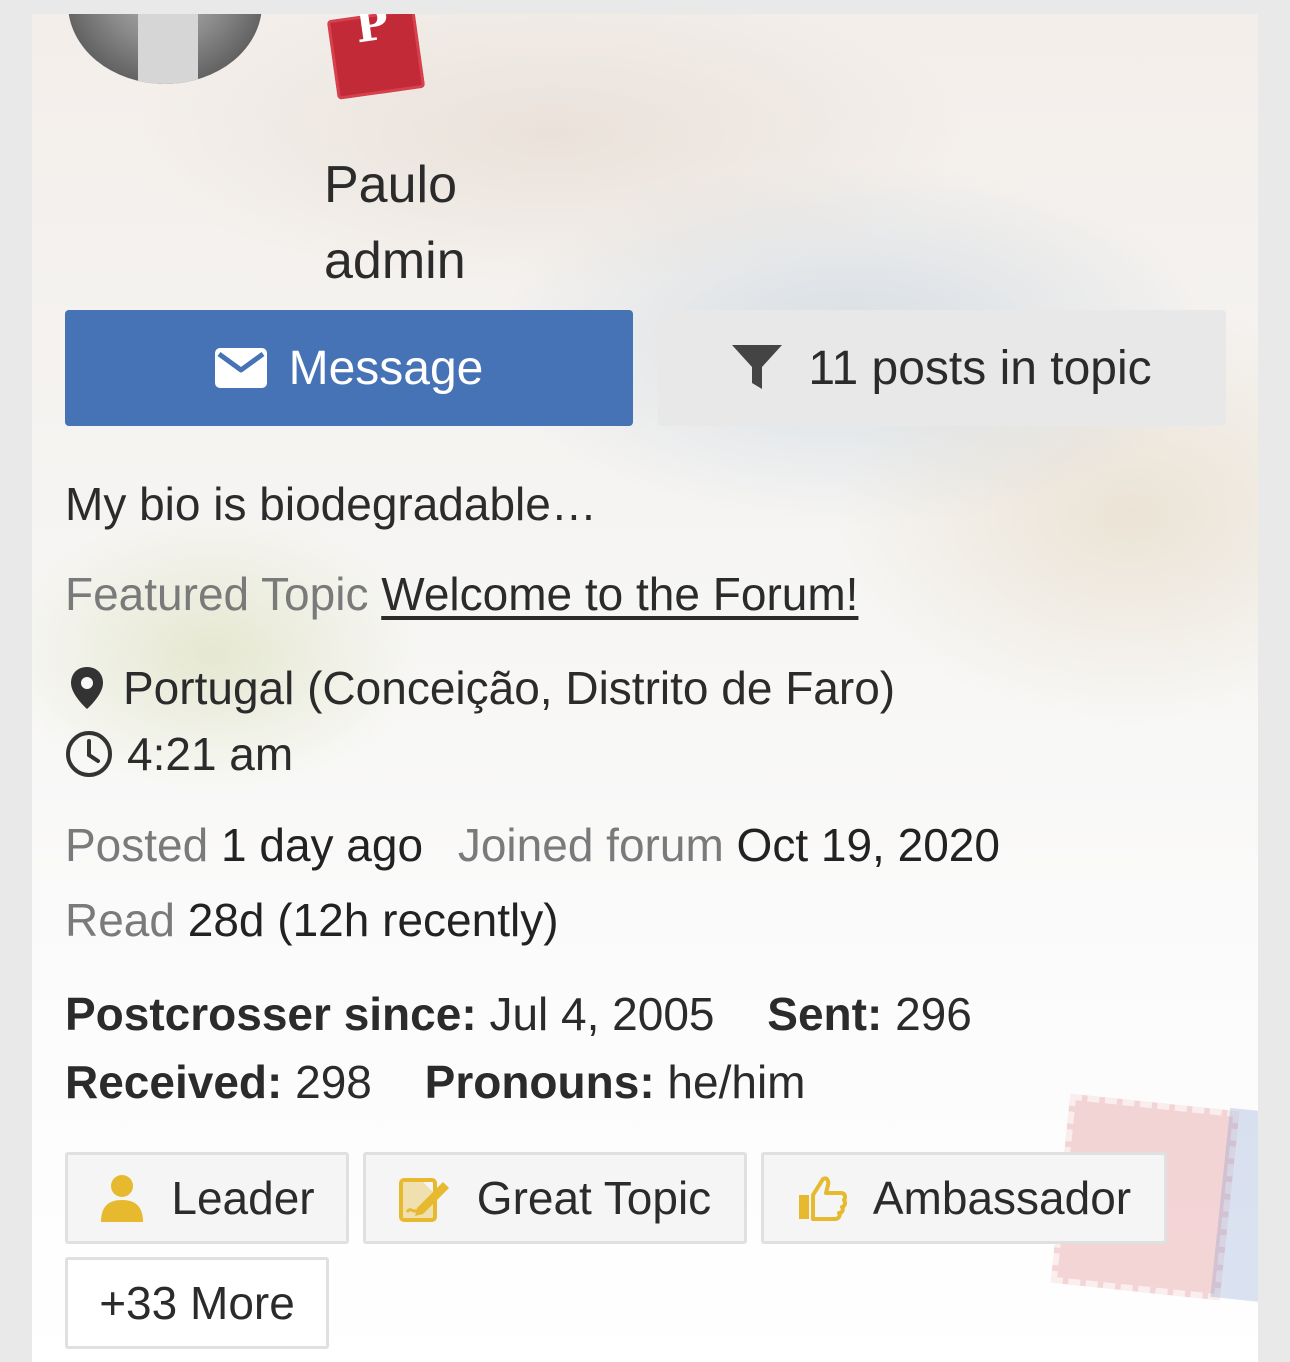  What do you see at coordinates (240, 368) in the screenshot?
I see `envelope-icon` at bounding box center [240, 368].